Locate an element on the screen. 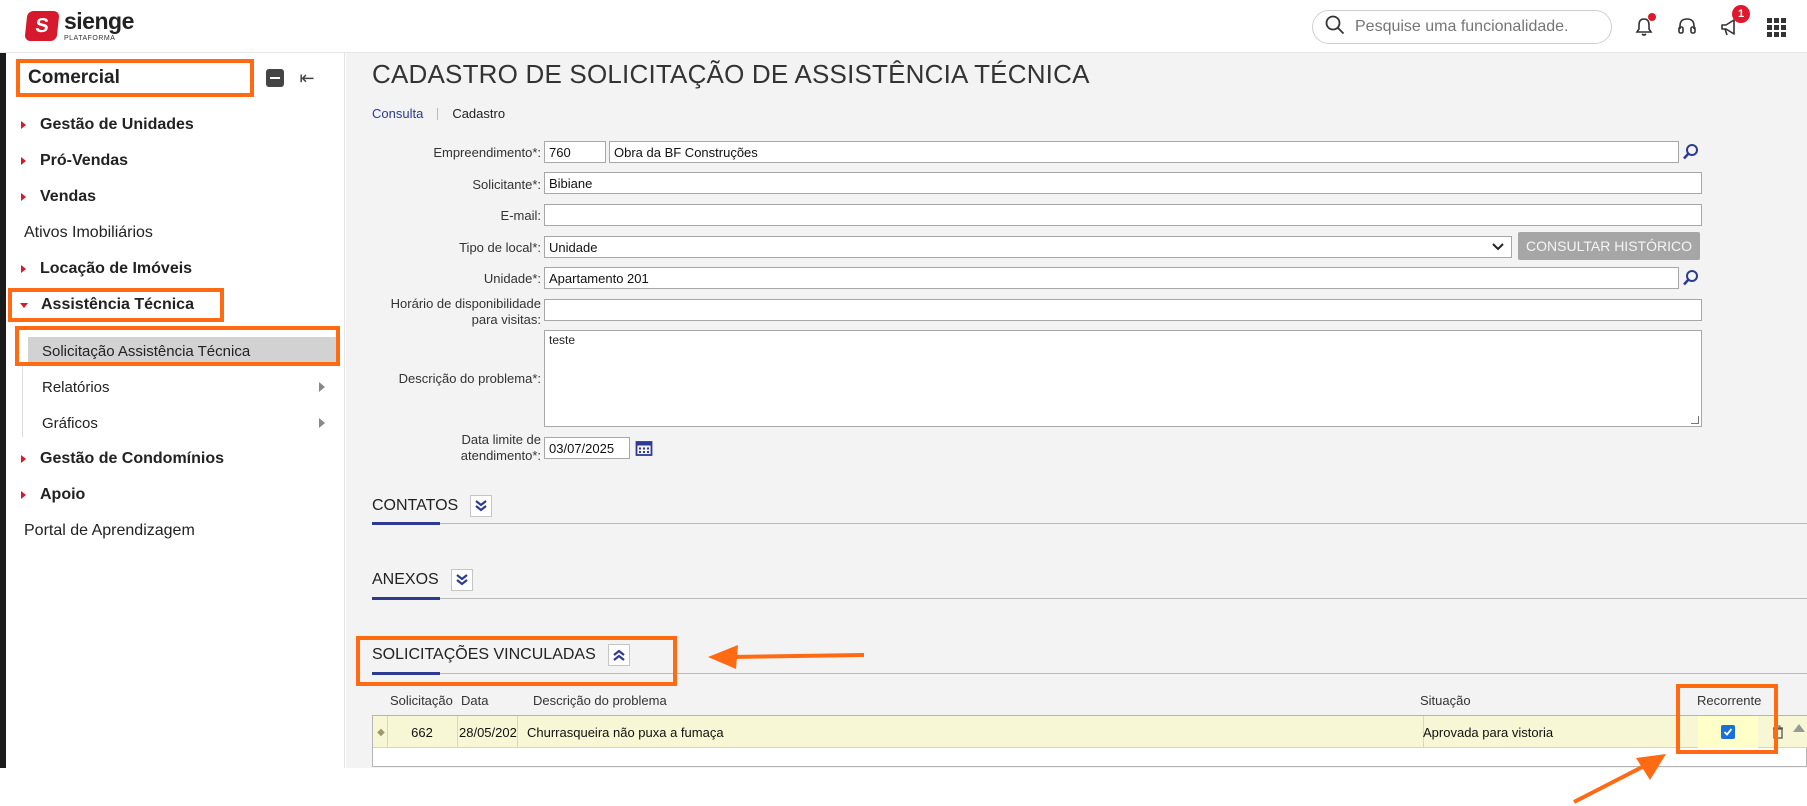 The width and height of the screenshot is (1807, 806). trash-icon is located at coordinates (1778, 732).